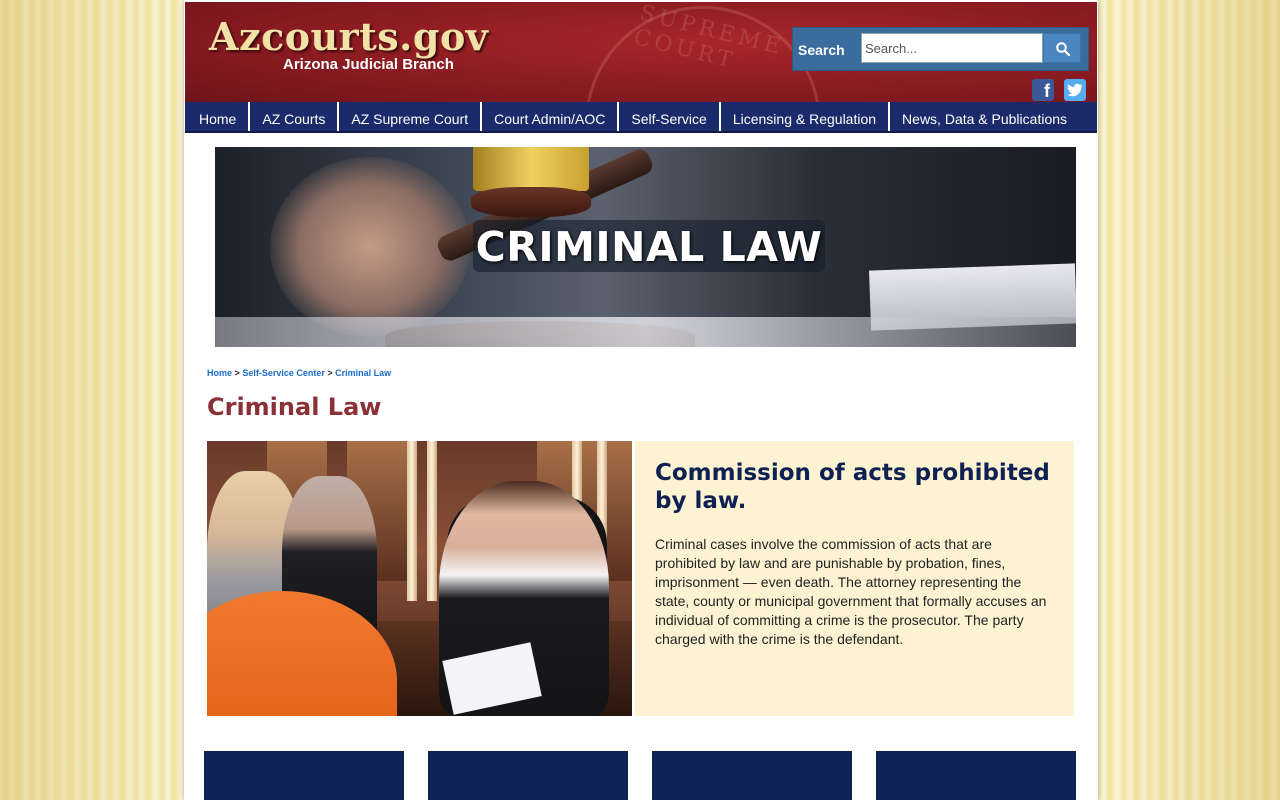 This screenshot has height=800, width=1280. What do you see at coordinates (219, 373) in the screenshot?
I see `breadcrumb-home: Home` at bounding box center [219, 373].